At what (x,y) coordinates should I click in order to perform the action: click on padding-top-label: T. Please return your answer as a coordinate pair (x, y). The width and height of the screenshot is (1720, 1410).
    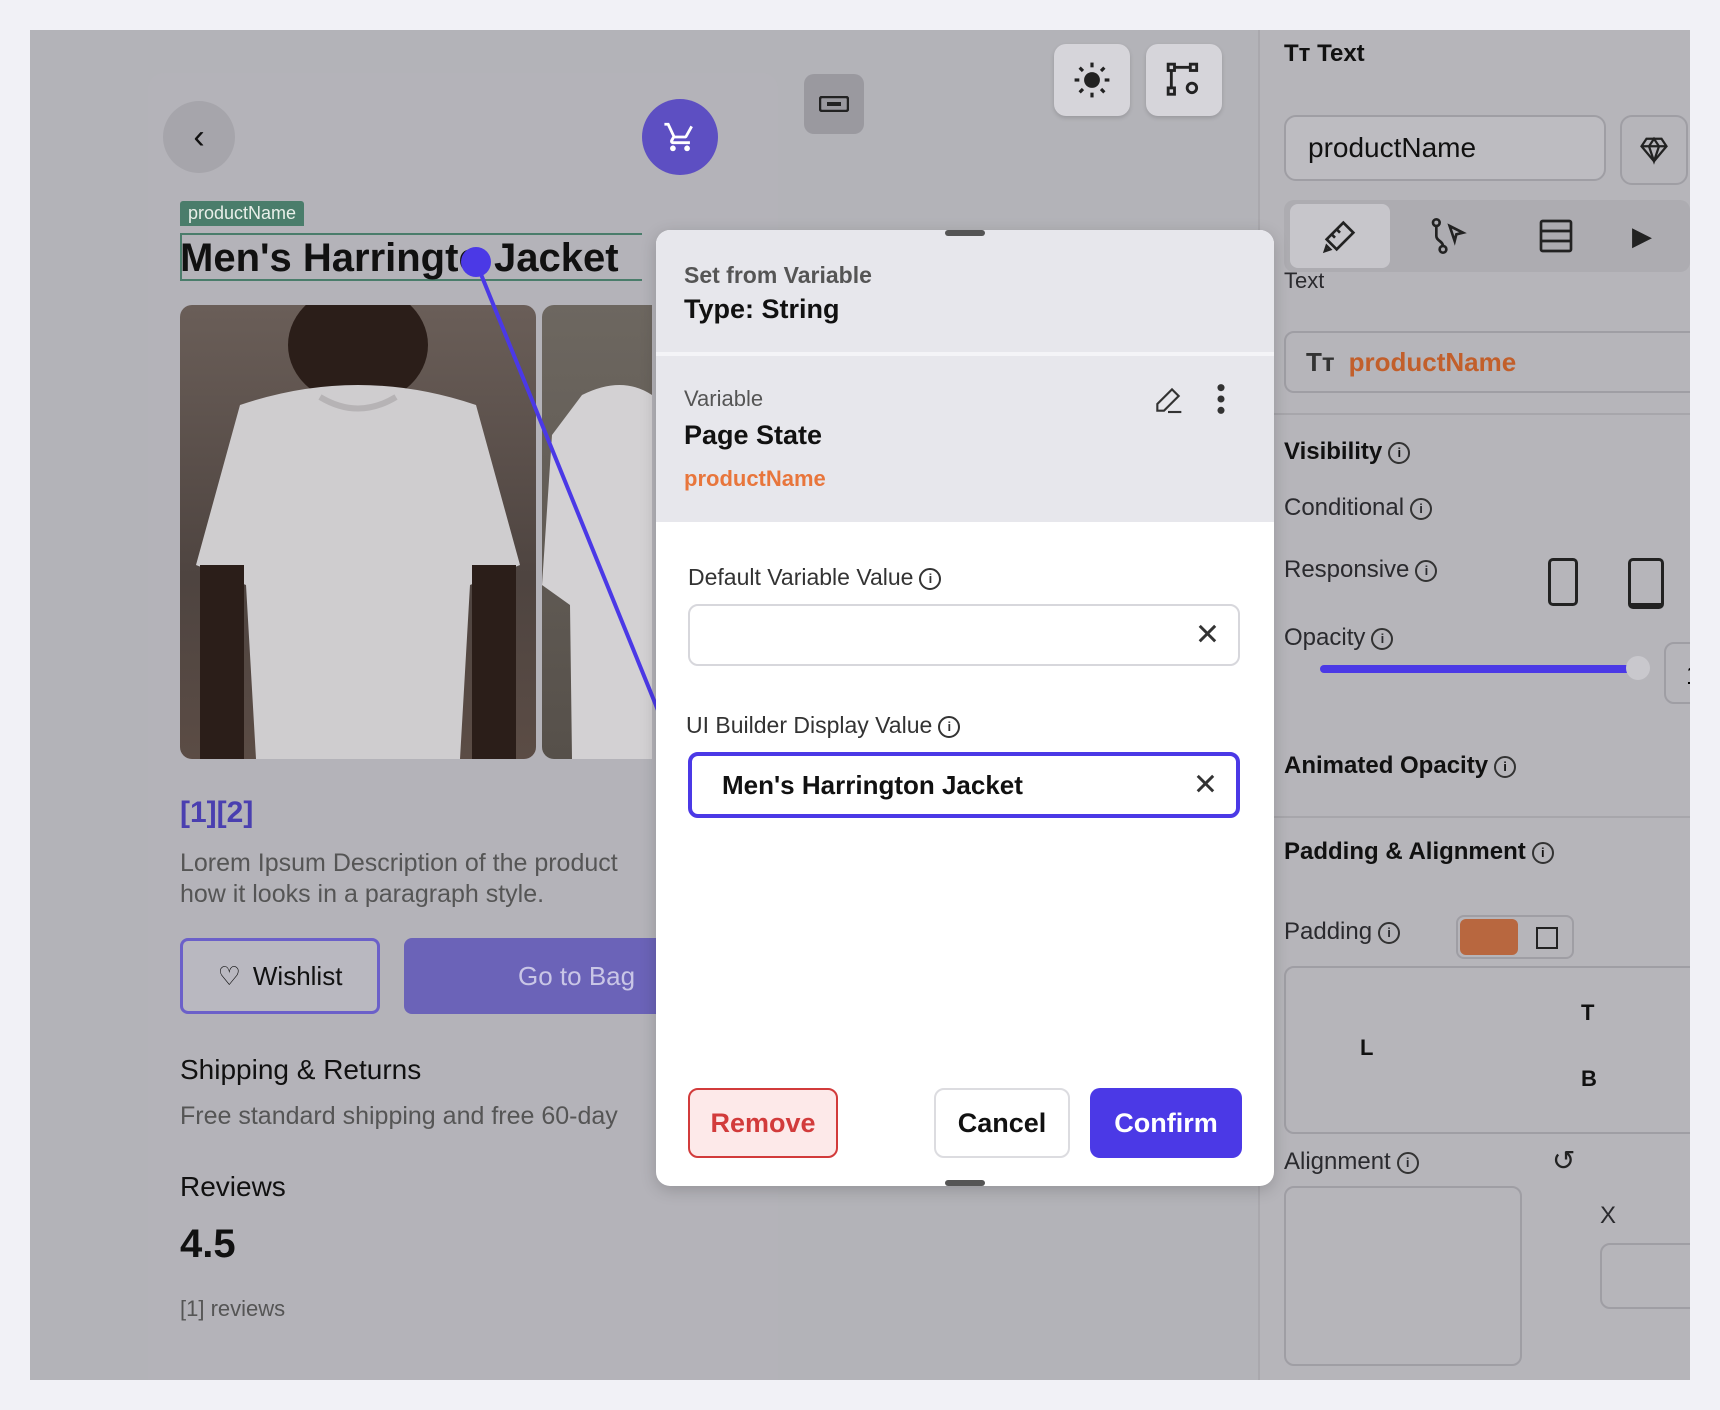
    Looking at the image, I should click on (1588, 1012).